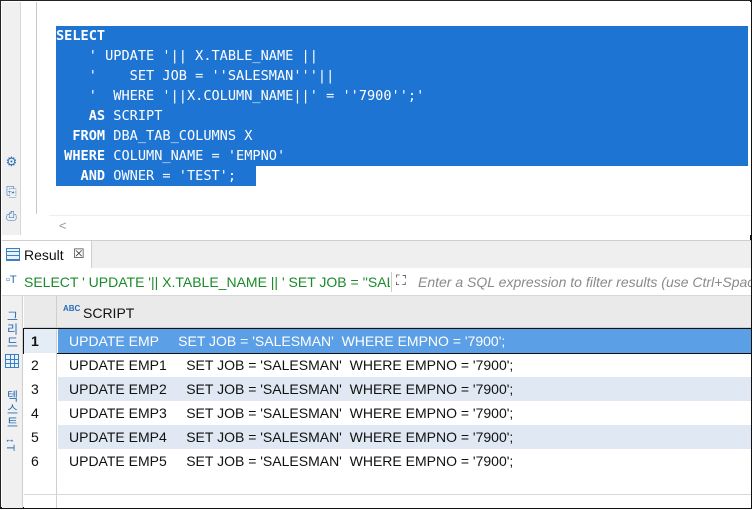  What do you see at coordinates (195, 156) in the screenshot?
I see `sql-text: COLUMN_NAME = 'EMPNO'` at bounding box center [195, 156].